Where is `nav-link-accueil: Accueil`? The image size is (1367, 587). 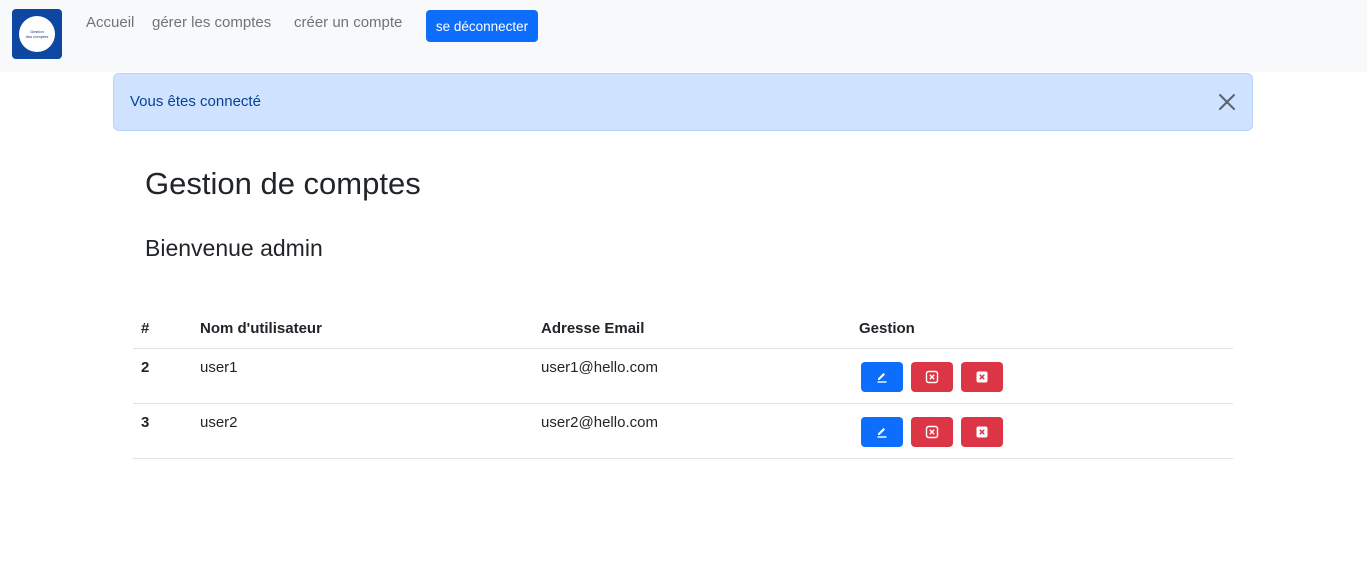 nav-link-accueil: Accueil is located at coordinates (110, 23).